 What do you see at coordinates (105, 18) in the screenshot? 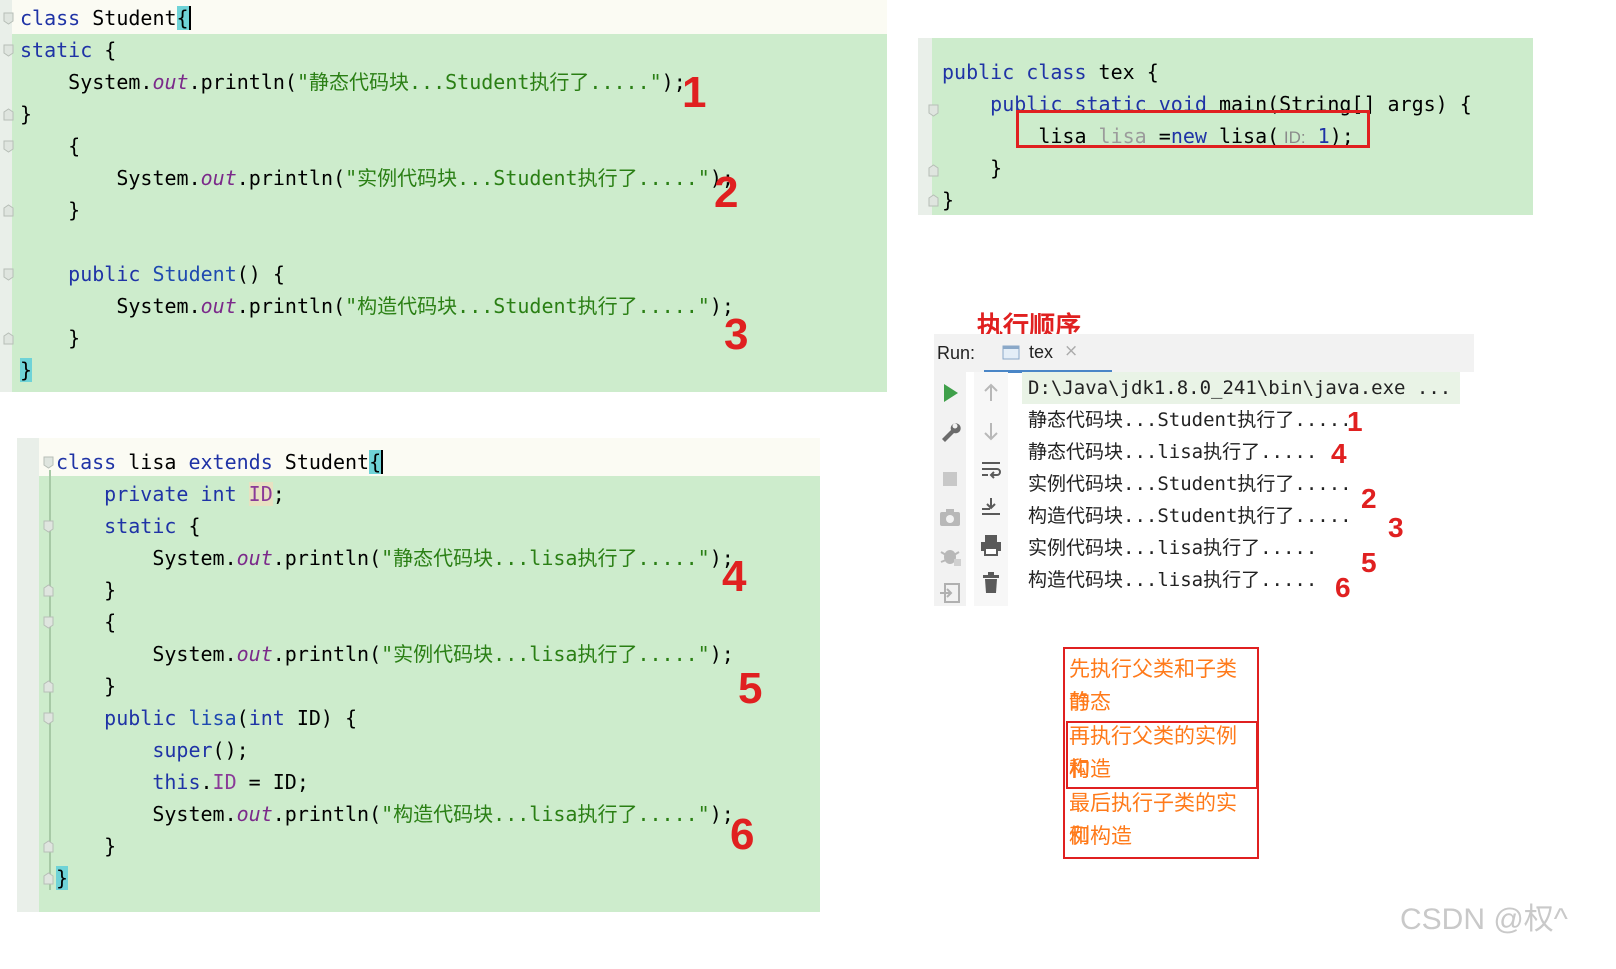
I see `code-line: class Student{` at bounding box center [105, 18].